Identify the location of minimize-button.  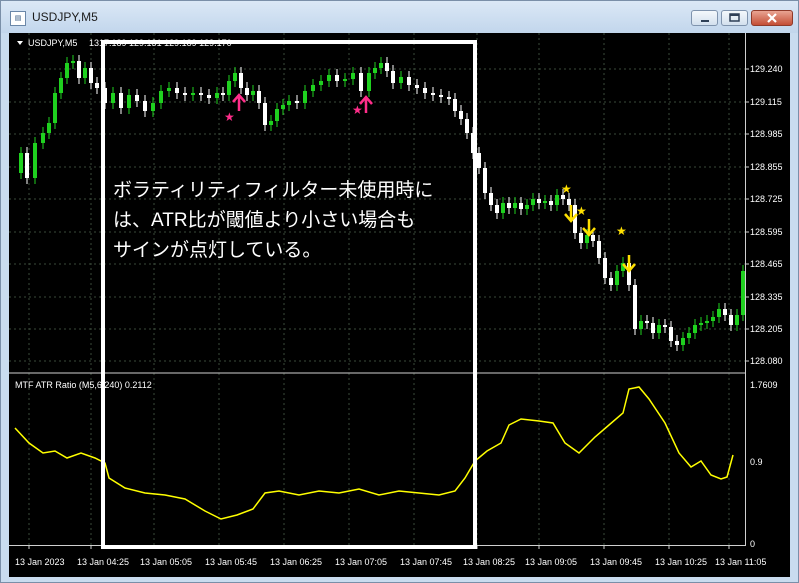
(704, 18).